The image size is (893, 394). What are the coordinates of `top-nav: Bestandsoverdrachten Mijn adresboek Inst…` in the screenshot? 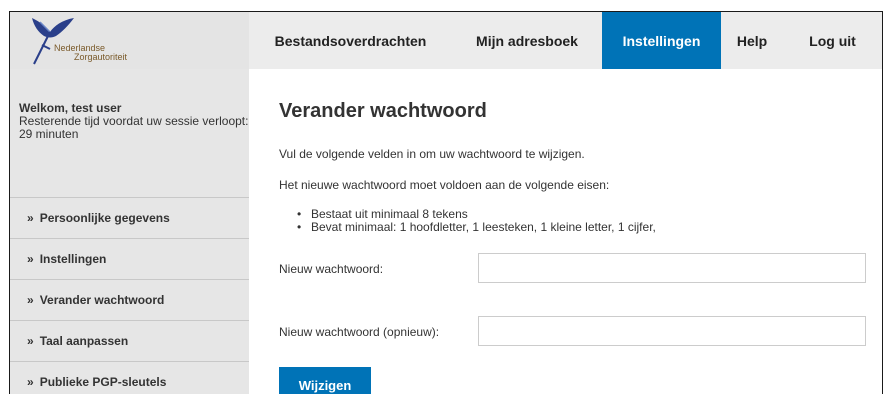 It's located at (565, 40).